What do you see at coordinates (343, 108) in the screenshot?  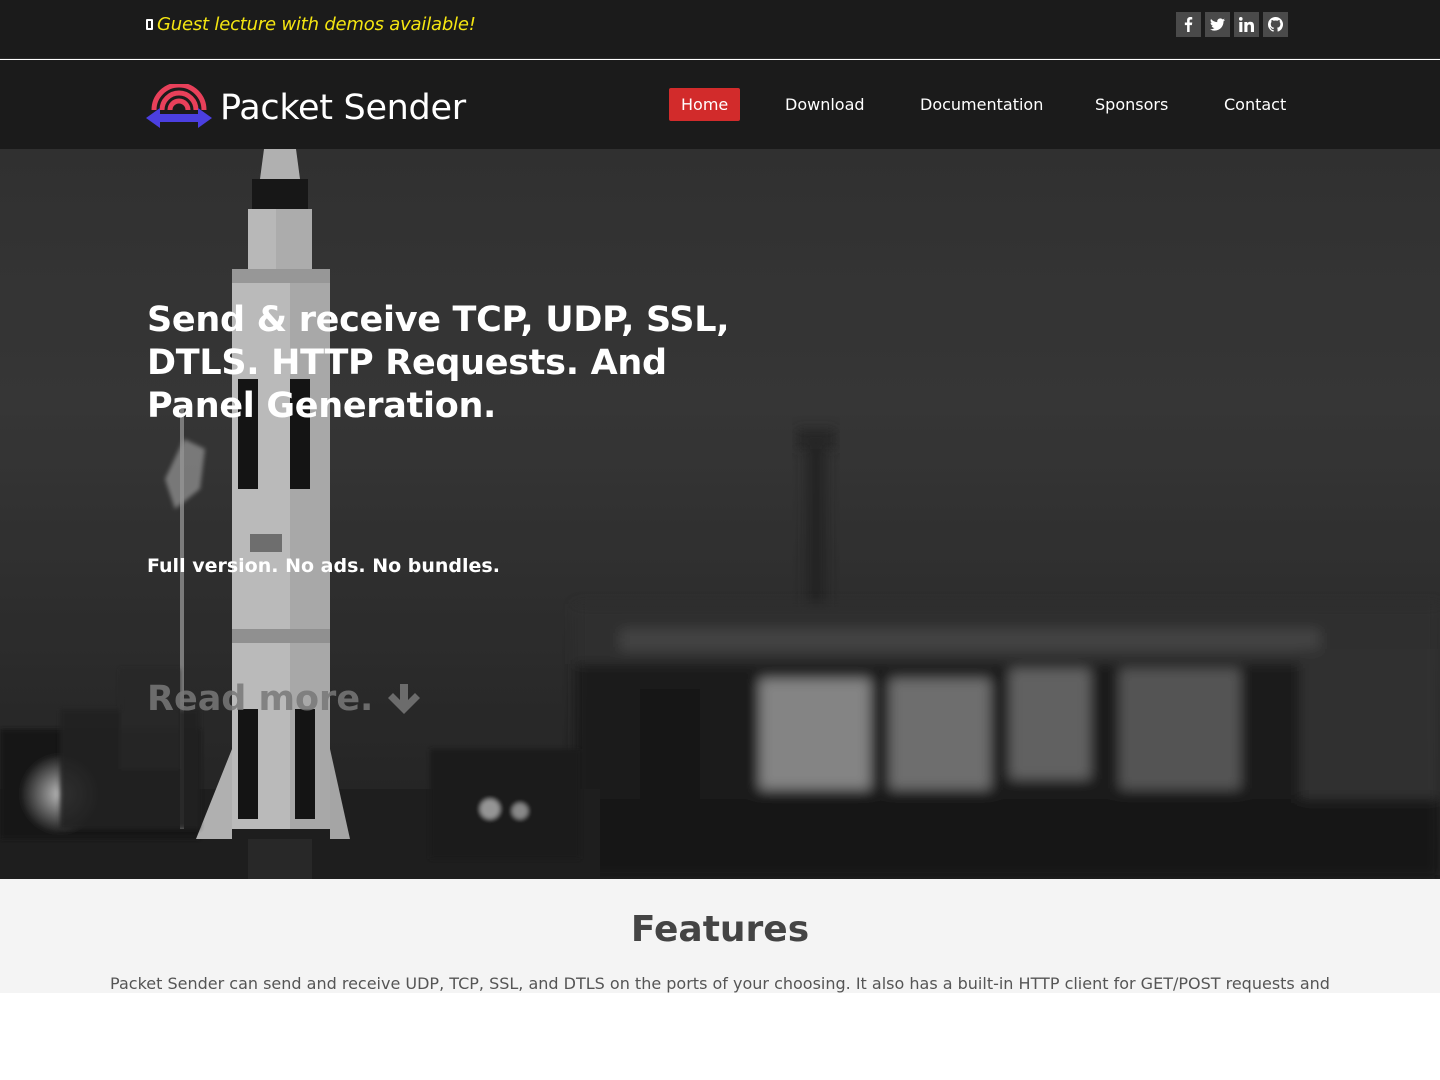 I see `brand-name: Packet Sender` at bounding box center [343, 108].